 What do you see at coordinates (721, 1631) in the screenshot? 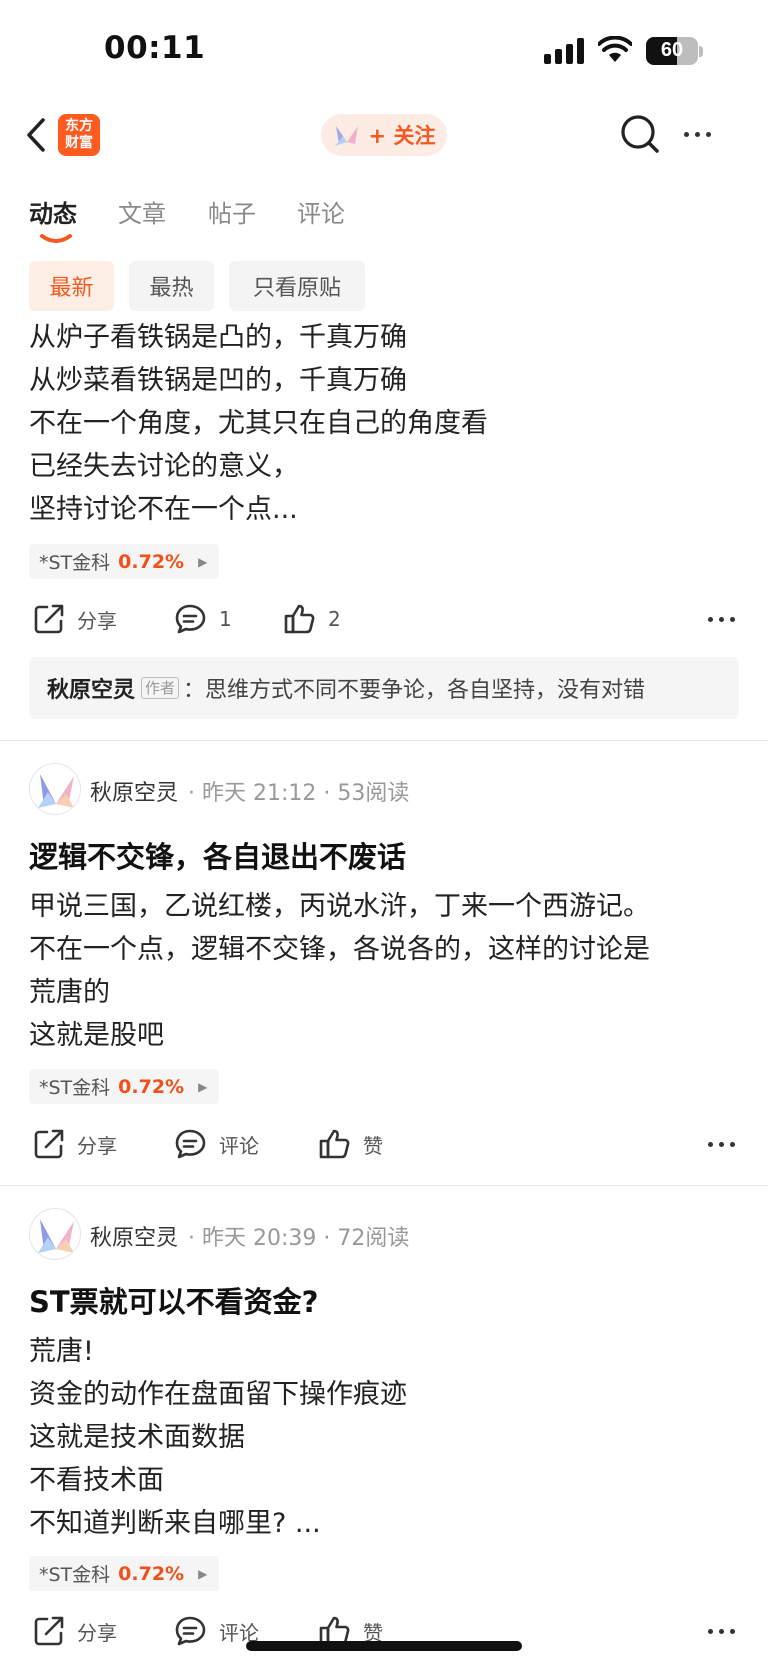
I see `post3-more-icon` at bounding box center [721, 1631].